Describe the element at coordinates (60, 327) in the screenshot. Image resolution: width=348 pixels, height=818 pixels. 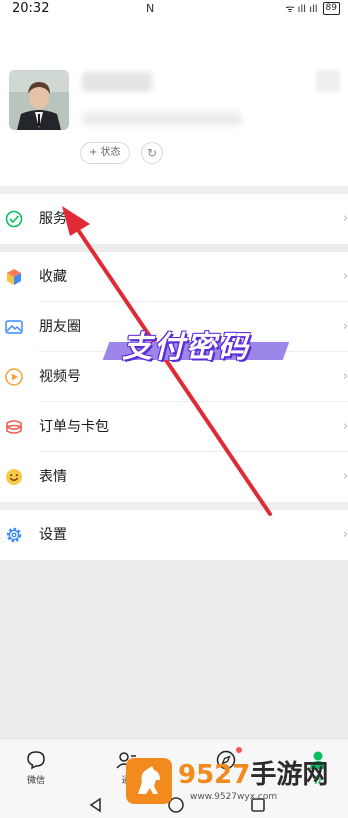
I see `menu-label-moments: 朋友圈` at that location.